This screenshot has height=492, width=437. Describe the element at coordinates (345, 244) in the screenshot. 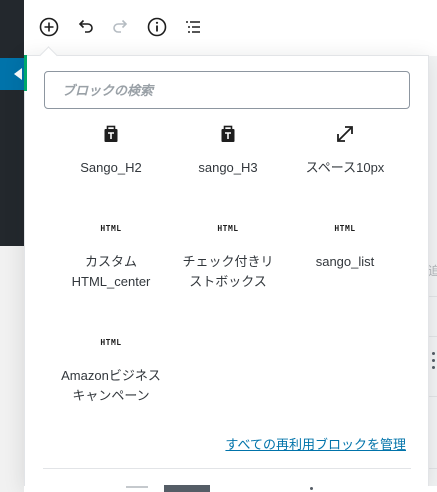

I see `block-item-sango-list: HTML sango_list` at that location.